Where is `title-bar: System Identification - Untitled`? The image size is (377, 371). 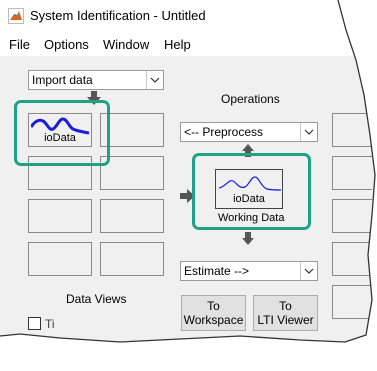 title-bar: System Identification - Untitled is located at coordinates (187, 16).